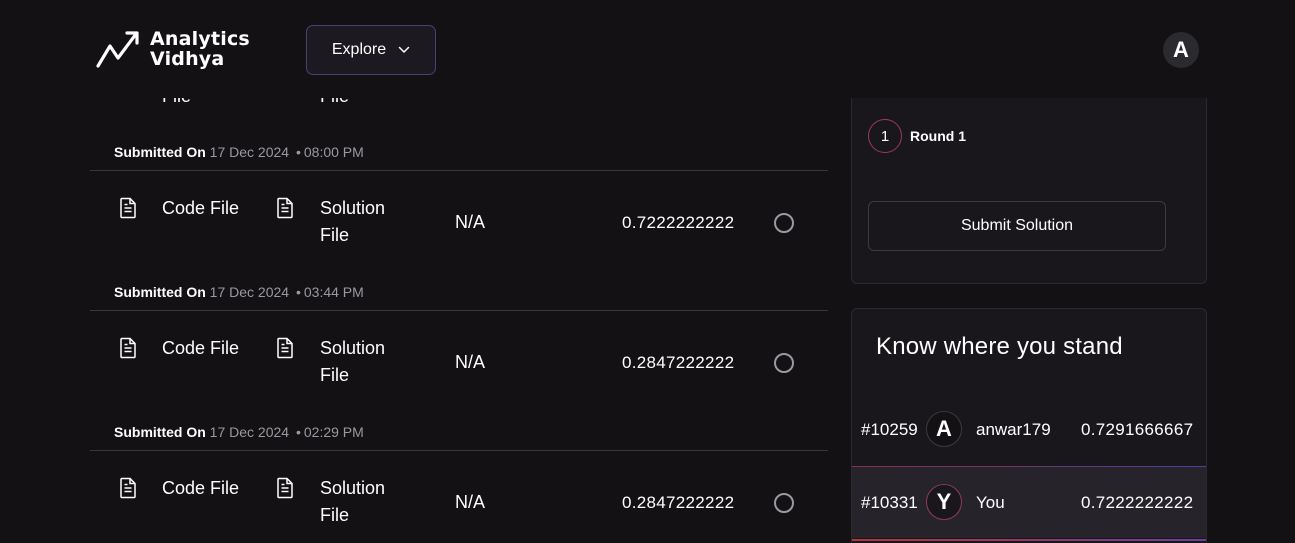 This screenshot has width=1295, height=543. Describe the element at coordinates (333, 152) in the screenshot. I see `submission-time: 08:00 PM` at that location.